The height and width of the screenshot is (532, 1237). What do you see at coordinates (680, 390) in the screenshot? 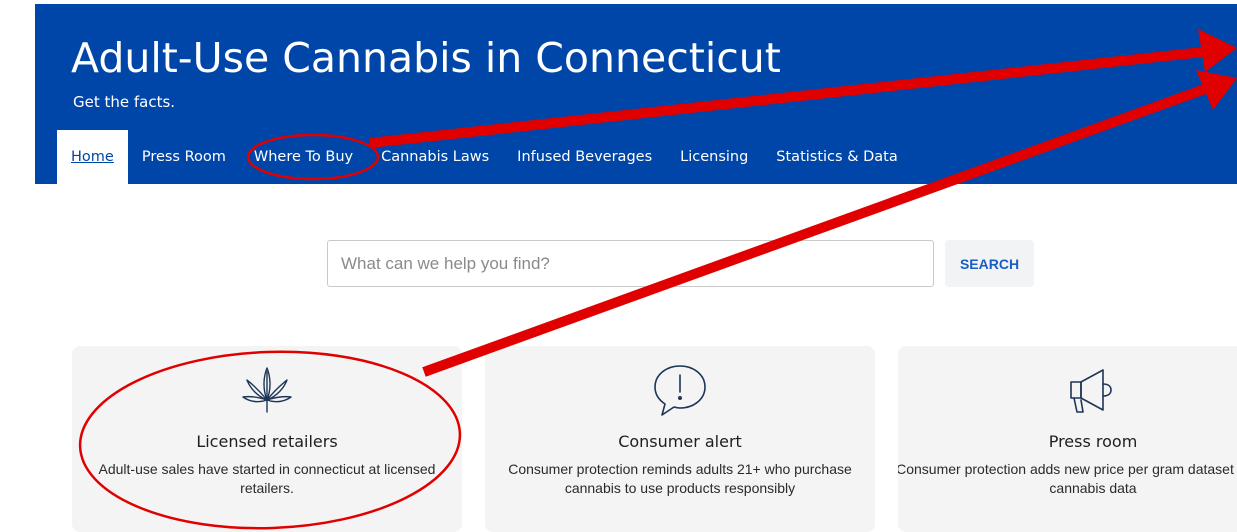
I see `exclamation-speech-bubble-icon` at bounding box center [680, 390].